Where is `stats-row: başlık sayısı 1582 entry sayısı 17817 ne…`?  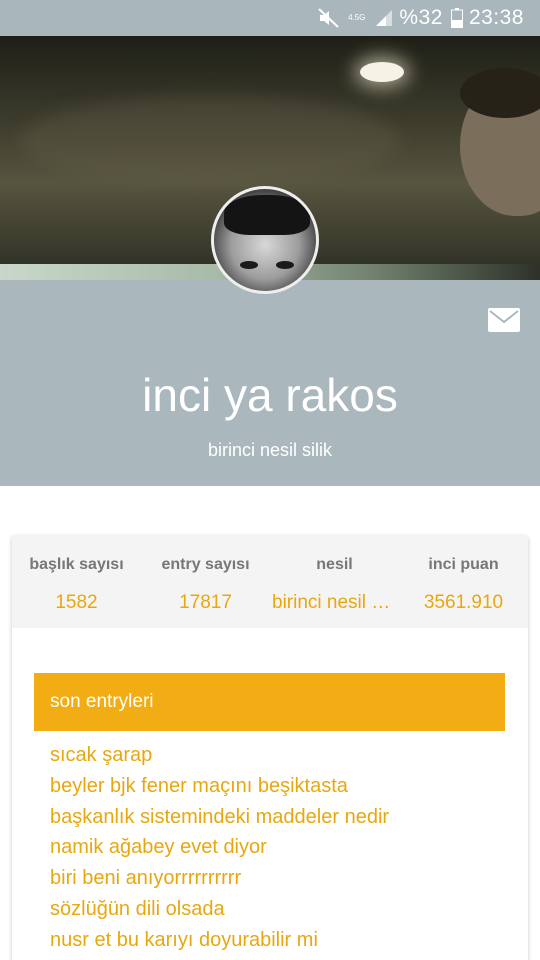 stats-row: başlık sayısı 1582 entry sayısı 17817 ne… is located at coordinates (270, 582).